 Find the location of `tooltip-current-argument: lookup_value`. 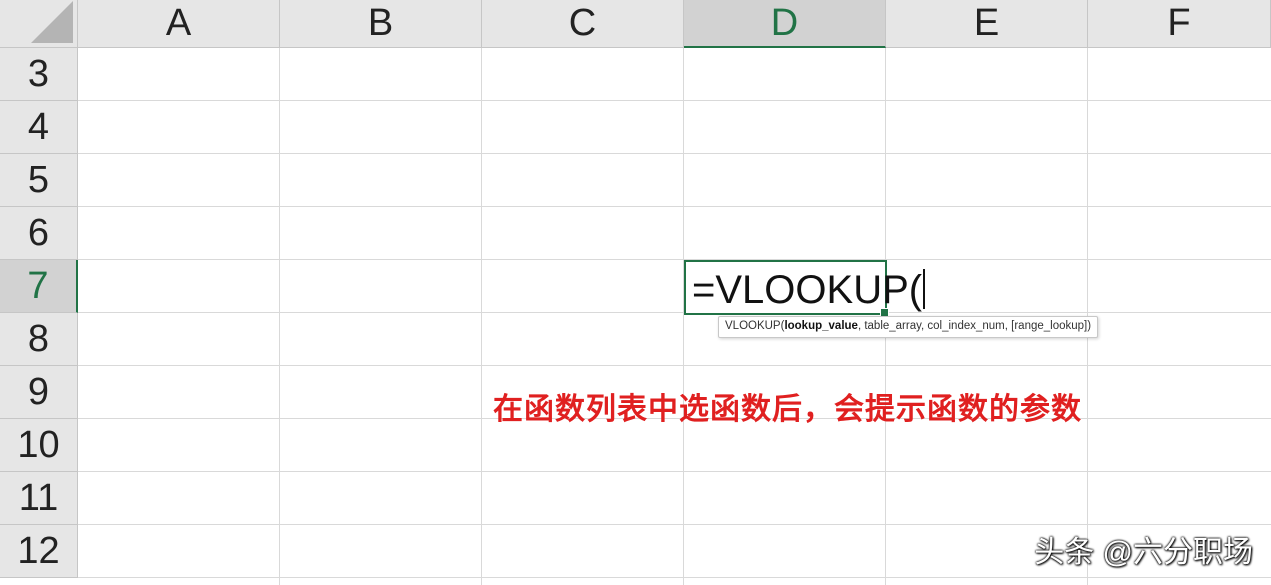

tooltip-current-argument: lookup_value is located at coordinates (821, 326).